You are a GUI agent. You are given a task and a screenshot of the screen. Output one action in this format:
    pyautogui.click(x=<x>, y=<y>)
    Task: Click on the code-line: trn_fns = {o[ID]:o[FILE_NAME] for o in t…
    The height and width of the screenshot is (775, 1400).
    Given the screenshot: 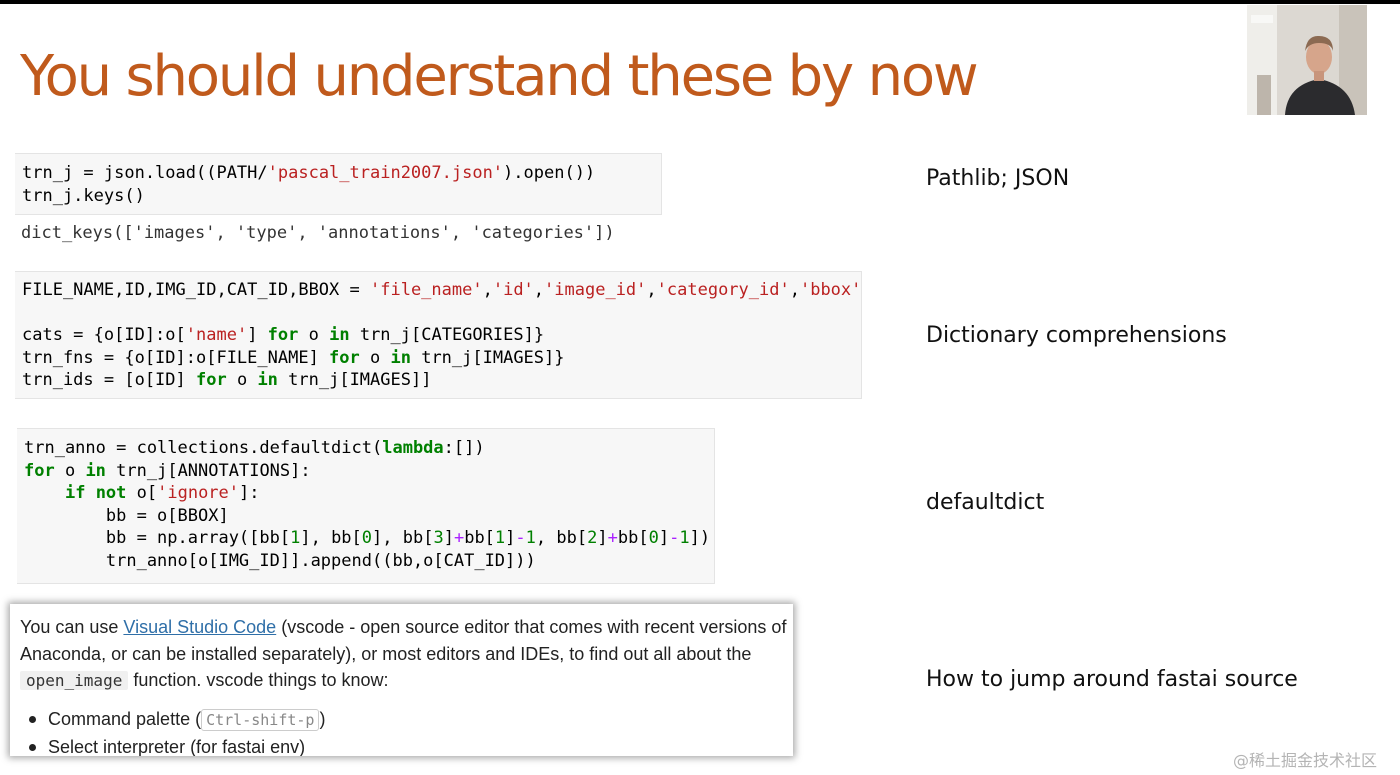 What is the action you would take?
    pyautogui.click(x=441, y=358)
    